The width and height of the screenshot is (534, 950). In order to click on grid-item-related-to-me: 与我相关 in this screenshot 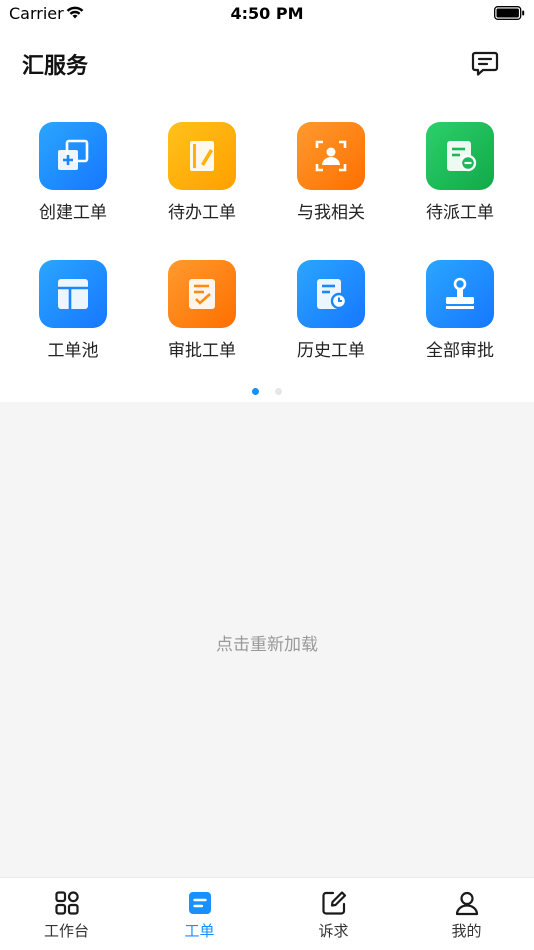, I will do `click(331, 170)`.